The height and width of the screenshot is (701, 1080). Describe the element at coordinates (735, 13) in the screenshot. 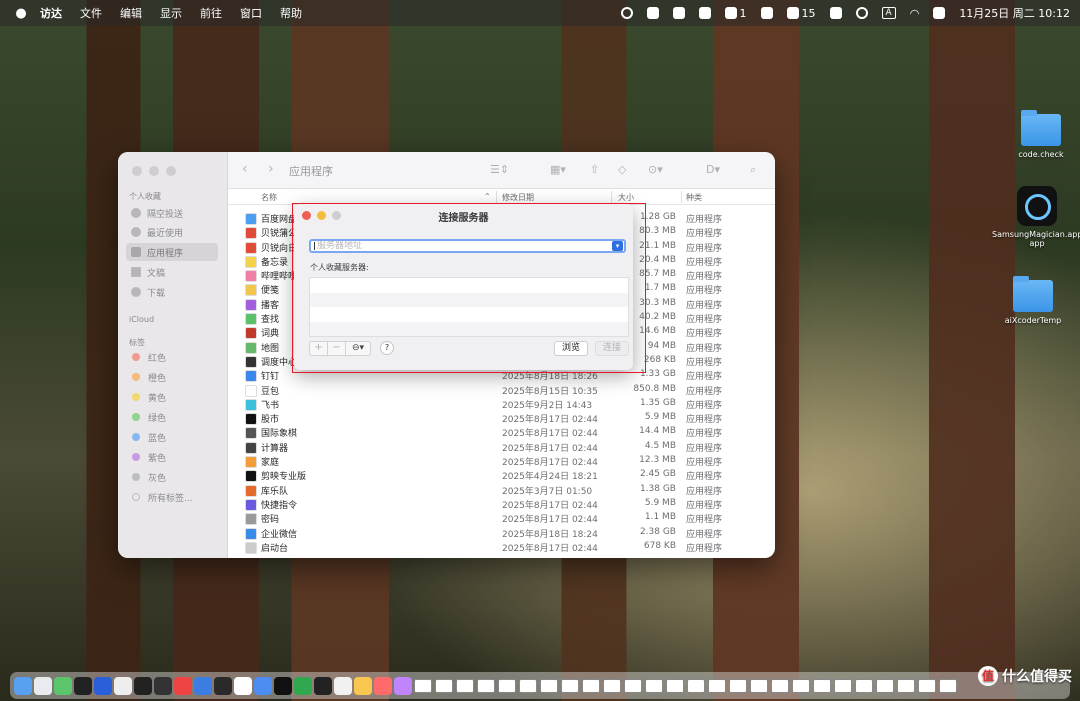

I see `tray-badge-item: 1` at that location.